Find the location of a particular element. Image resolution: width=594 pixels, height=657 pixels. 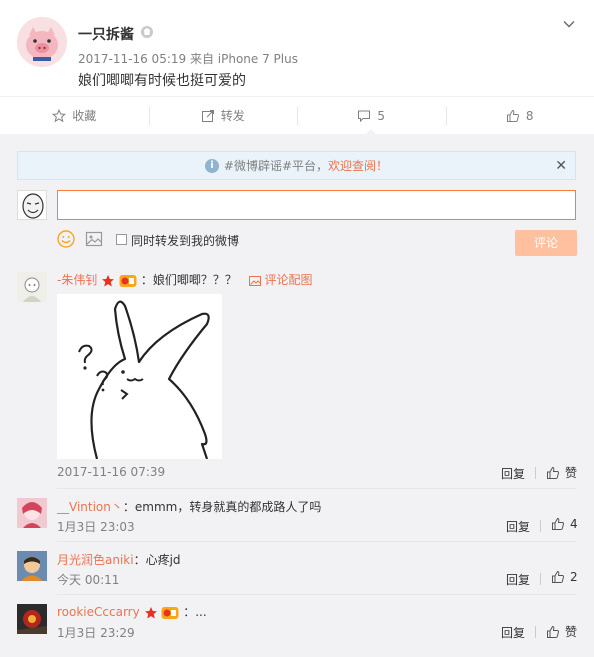

notice-link: 欢迎查阅！ is located at coordinates (358, 165).